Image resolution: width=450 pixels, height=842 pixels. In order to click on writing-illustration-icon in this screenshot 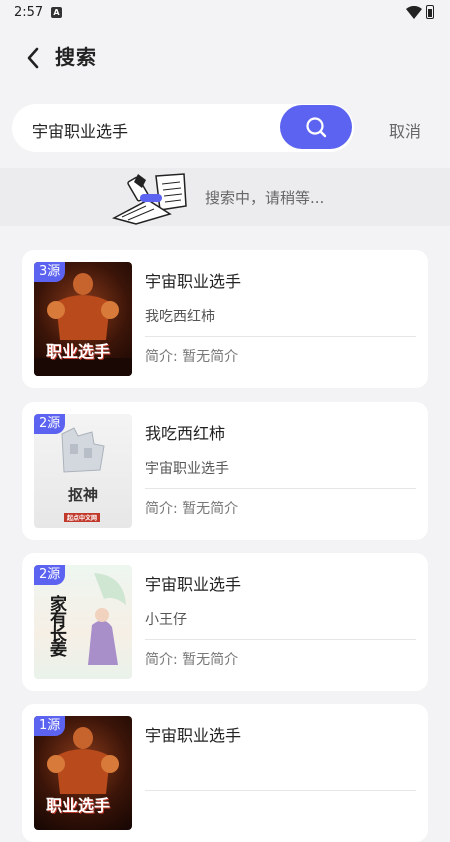, I will do `click(149, 199)`.